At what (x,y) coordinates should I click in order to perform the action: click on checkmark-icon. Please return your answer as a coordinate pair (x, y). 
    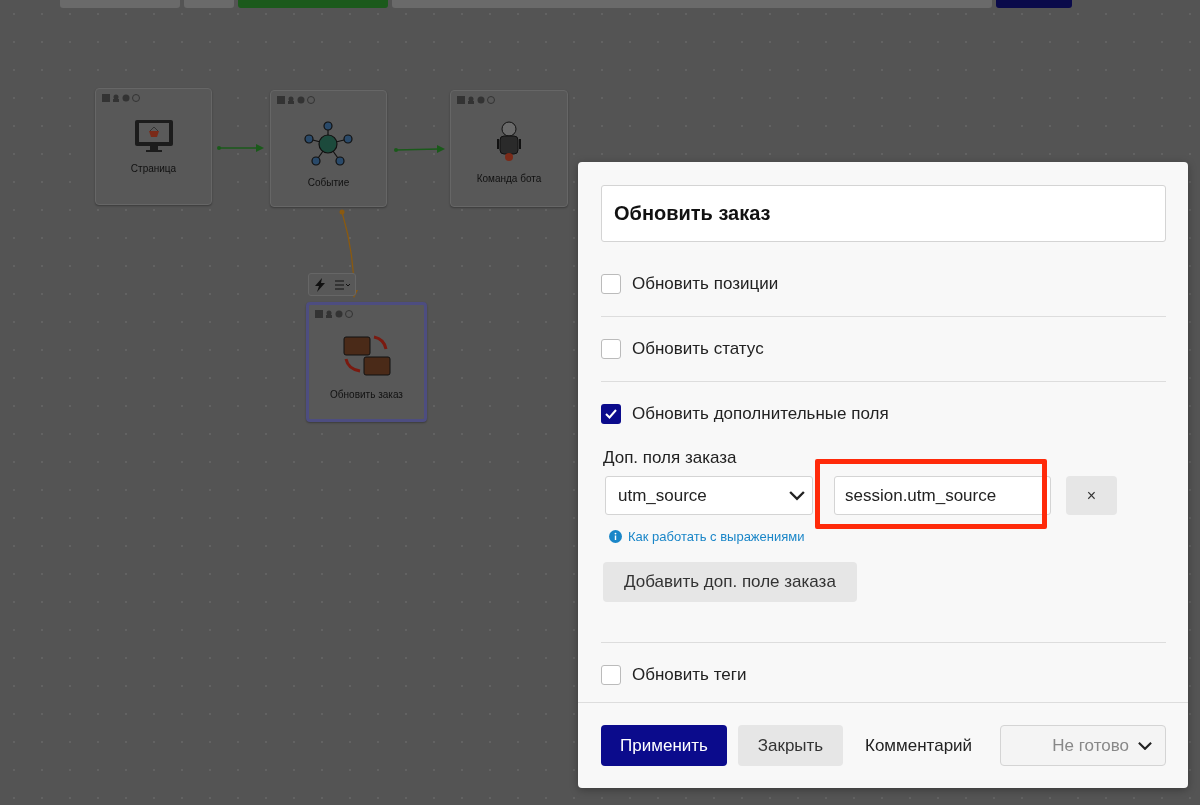
    Looking at the image, I should click on (611, 414).